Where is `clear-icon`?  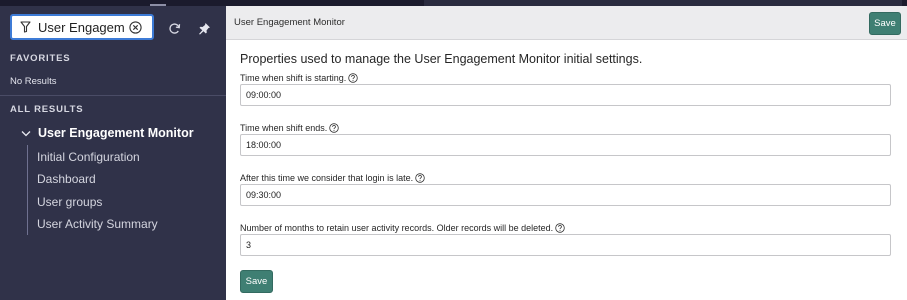
clear-icon is located at coordinates (135, 27).